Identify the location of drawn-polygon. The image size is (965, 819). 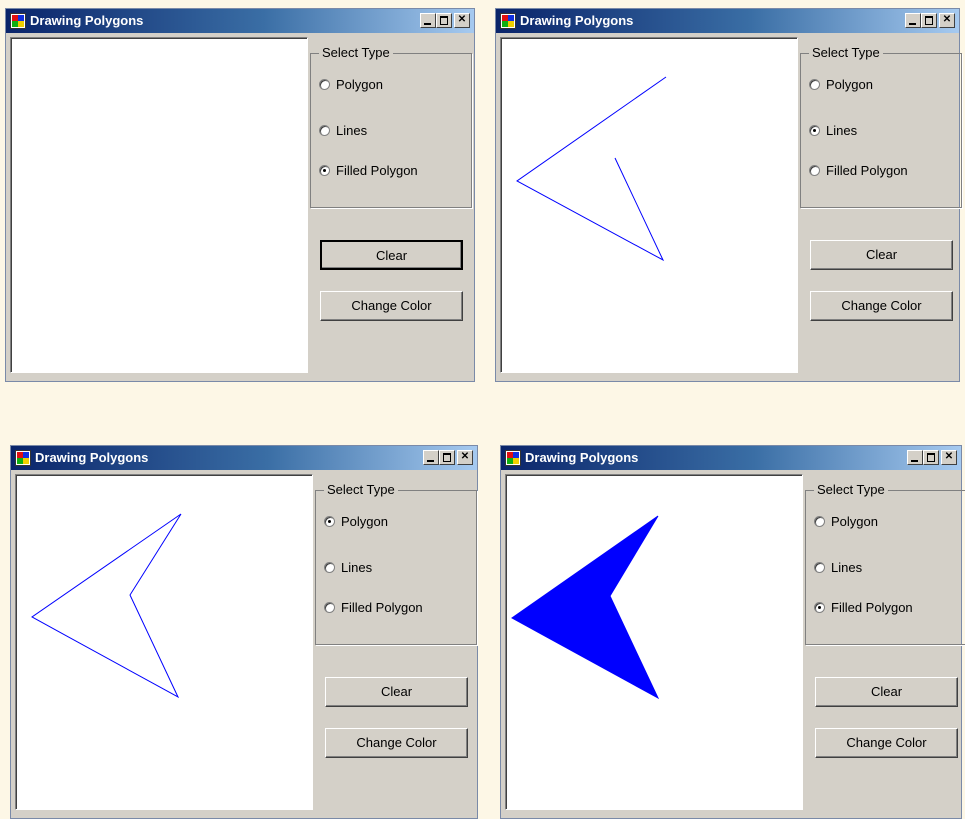
(106, 606).